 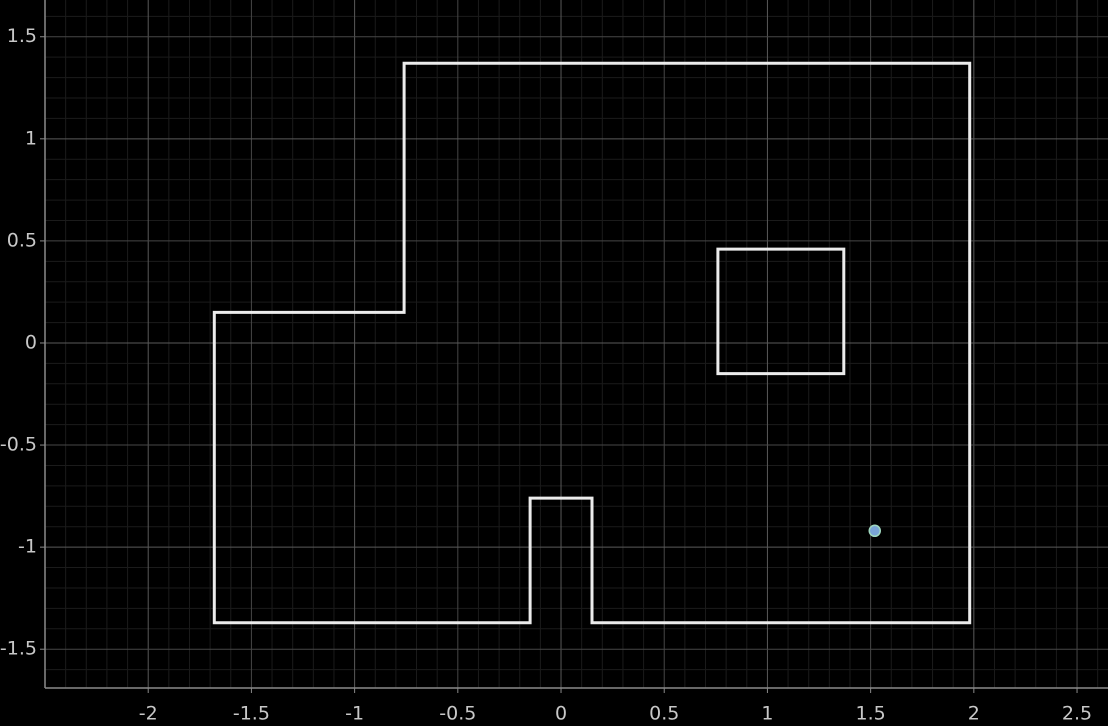 I want to click on y-tick-label: -0.5, so click(x=18, y=445).